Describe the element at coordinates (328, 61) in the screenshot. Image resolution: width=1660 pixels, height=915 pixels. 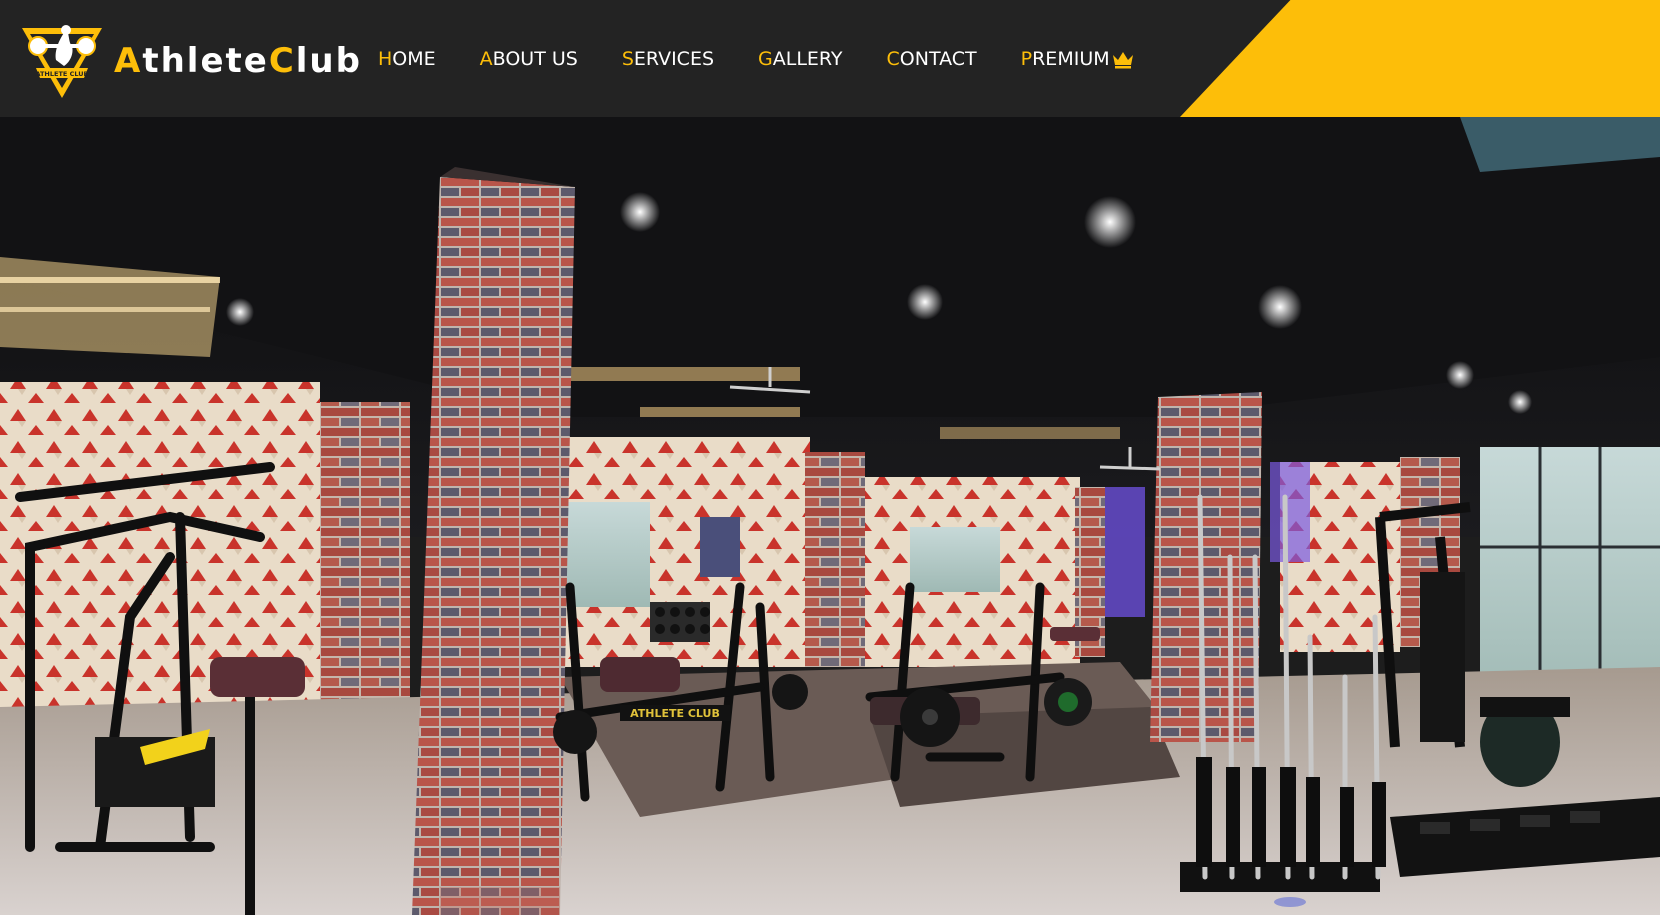
I see `brand-word-club: lub` at that location.